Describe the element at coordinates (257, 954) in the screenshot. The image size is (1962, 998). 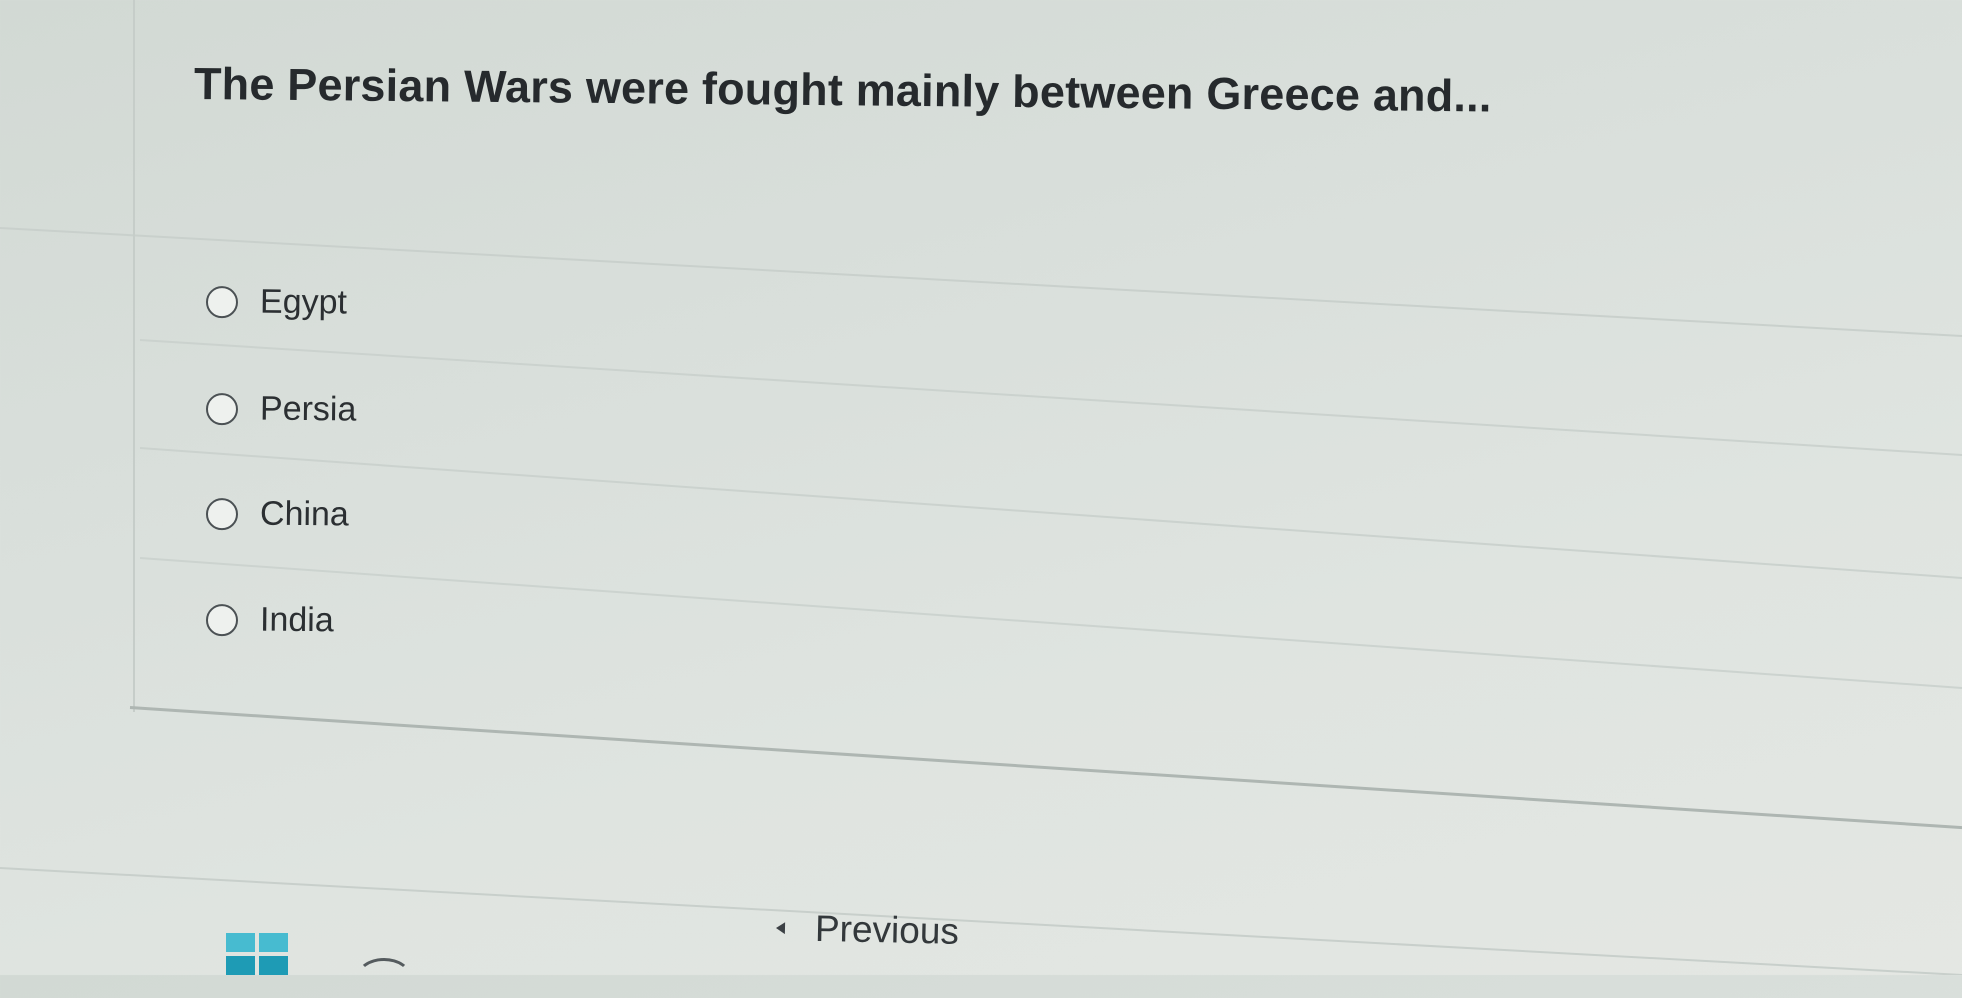
I see `windows-icon` at that location.